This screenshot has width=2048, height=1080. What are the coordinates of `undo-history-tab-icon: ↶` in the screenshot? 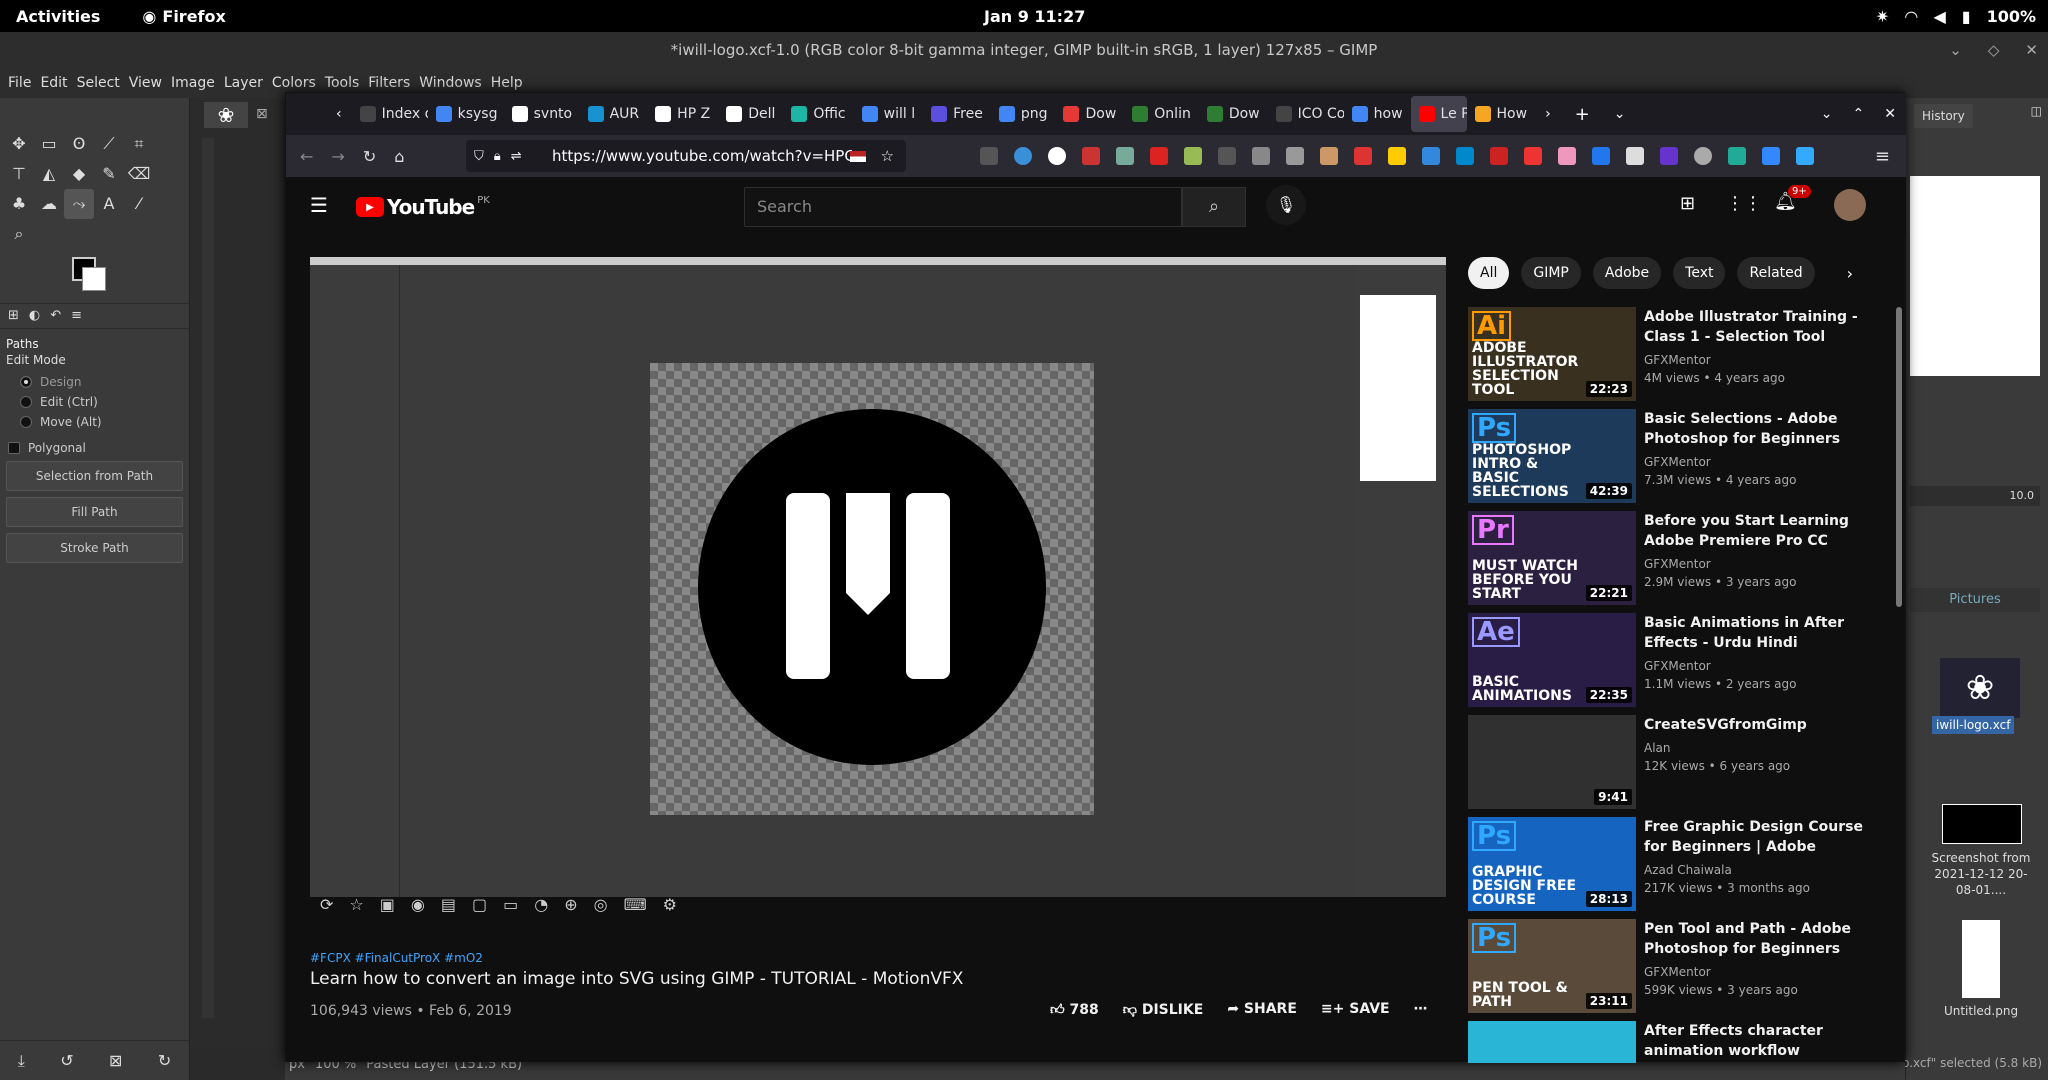 It's located at (55, 316).